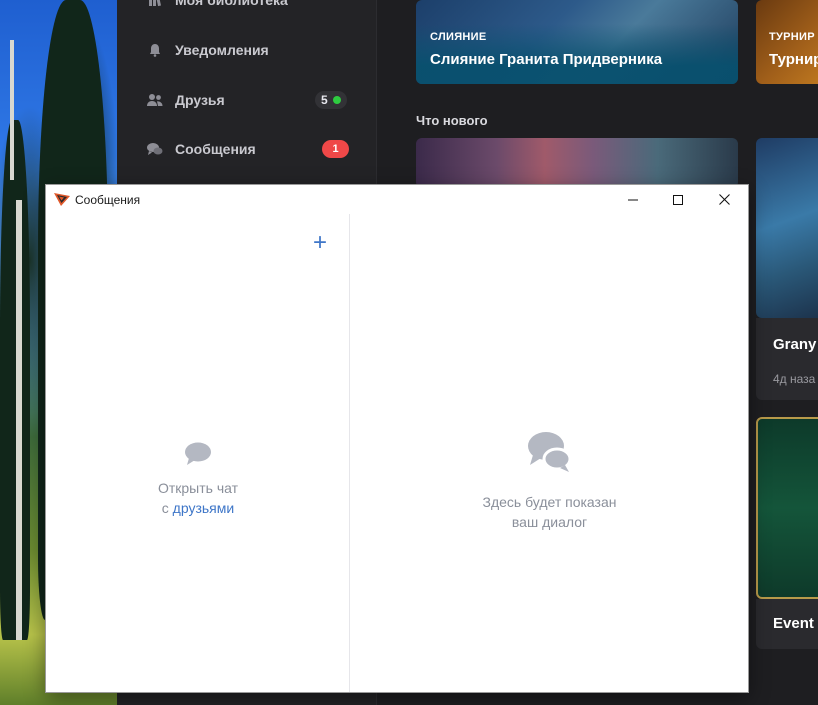  Describe the element at coordinates (108, 200) in the screenshot. I see `window-title: Сообщения` at that location.